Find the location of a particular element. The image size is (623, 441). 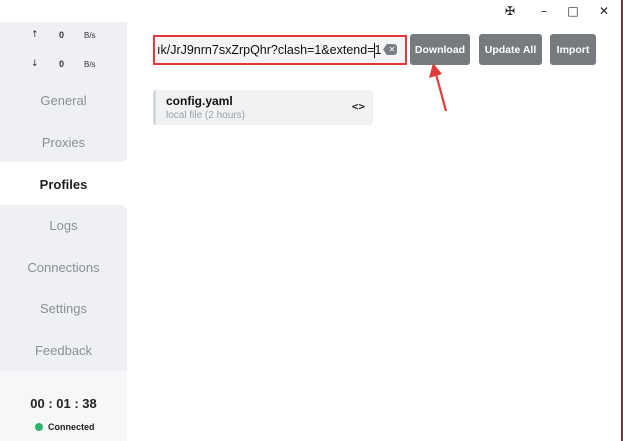

traffic-stats: ↑ 0 B/s ↓ 0 B/s is located at coordinates (63, 50).